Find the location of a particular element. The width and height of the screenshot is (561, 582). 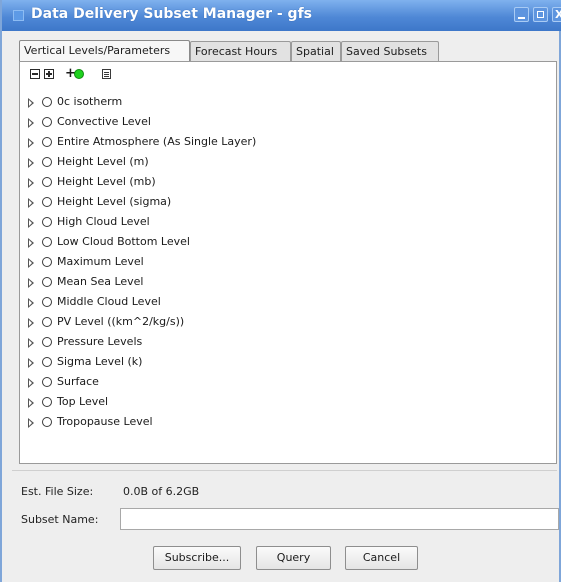

subset-name-input is located at coordinates (339, 519).